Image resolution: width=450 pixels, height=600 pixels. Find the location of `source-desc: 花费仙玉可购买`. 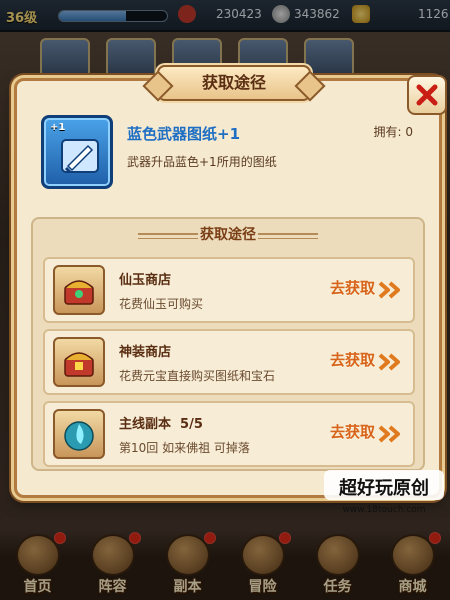

source-desc: 花费仙玉可购买 is located at coordinates (161, 304).